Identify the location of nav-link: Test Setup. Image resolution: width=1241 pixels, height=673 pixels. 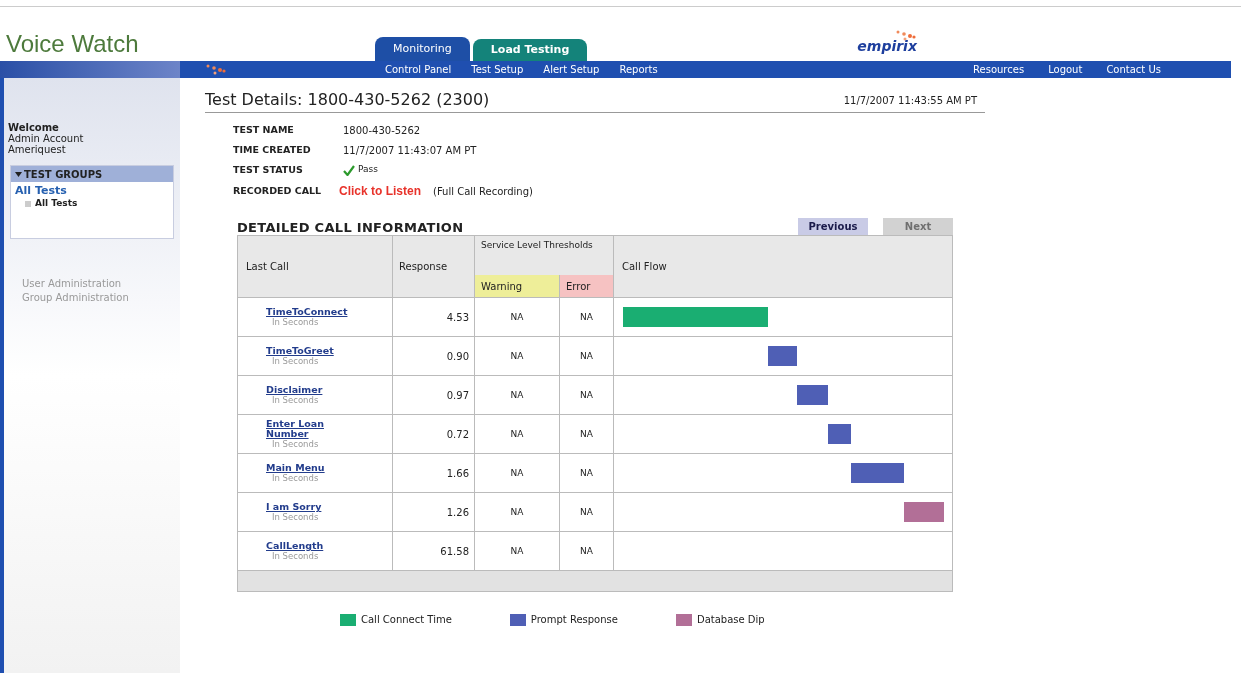
(497, 69).